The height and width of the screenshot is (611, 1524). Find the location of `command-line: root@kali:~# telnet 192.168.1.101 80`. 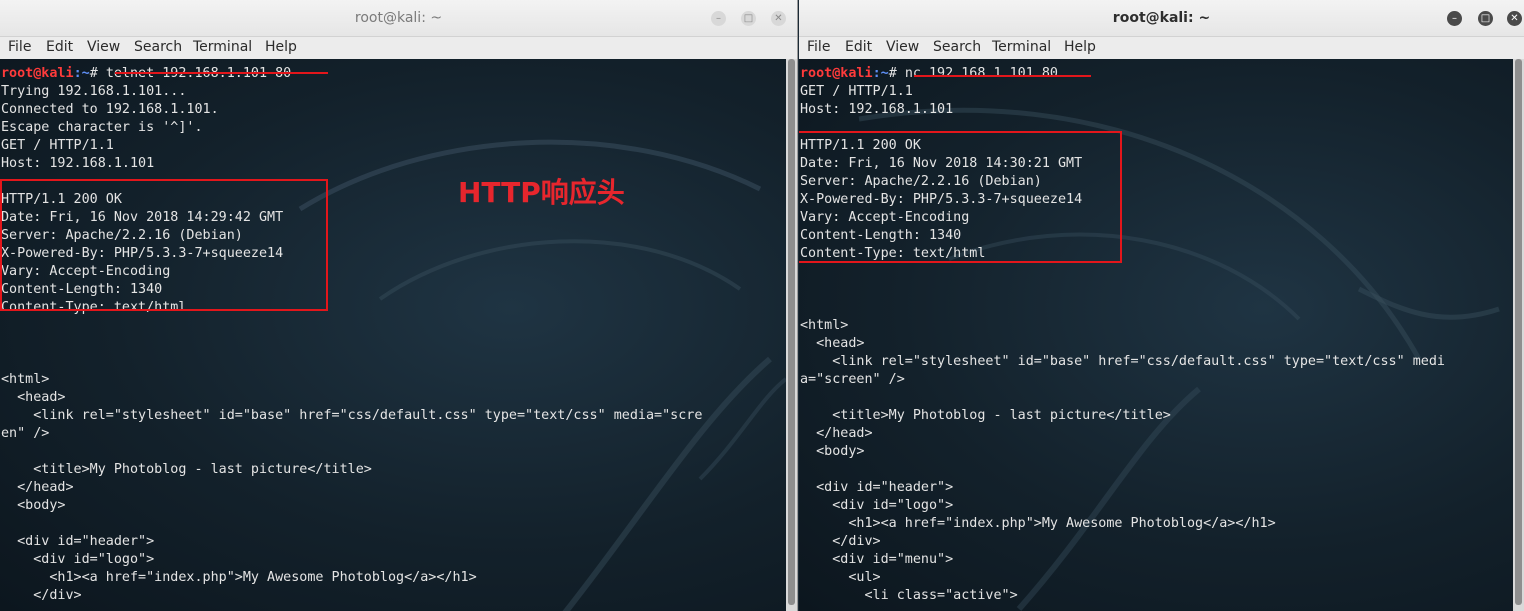

command-line: root@kali:~# telnet 192.168.1.101 80 is located at coordinates (351, 74).